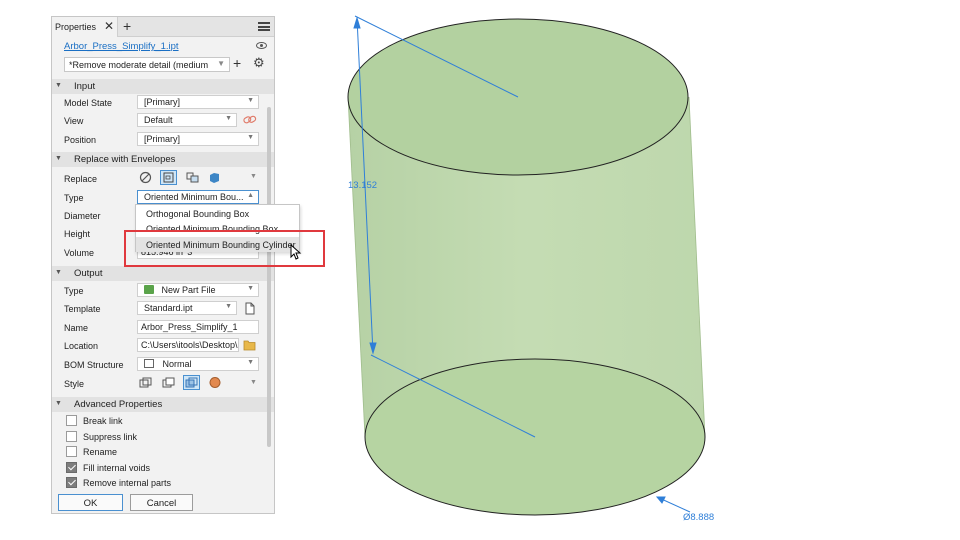 The image size is (960, 540). What do you see at coordinates (71, 436) in the screenshot?
I see `checkbox-suppress-link` at bounding box center [71, 436].